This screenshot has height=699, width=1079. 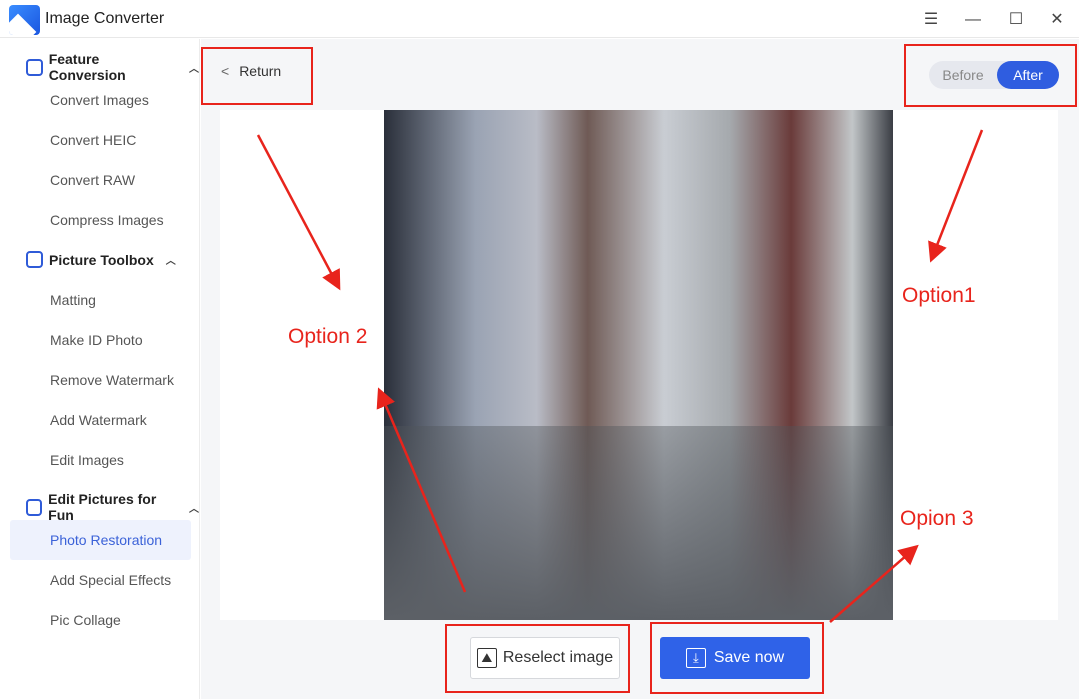 What do you see at coordinates (956, 196) in the screenshot?
I see `arrow-option1` at bounding box center [956, 196].